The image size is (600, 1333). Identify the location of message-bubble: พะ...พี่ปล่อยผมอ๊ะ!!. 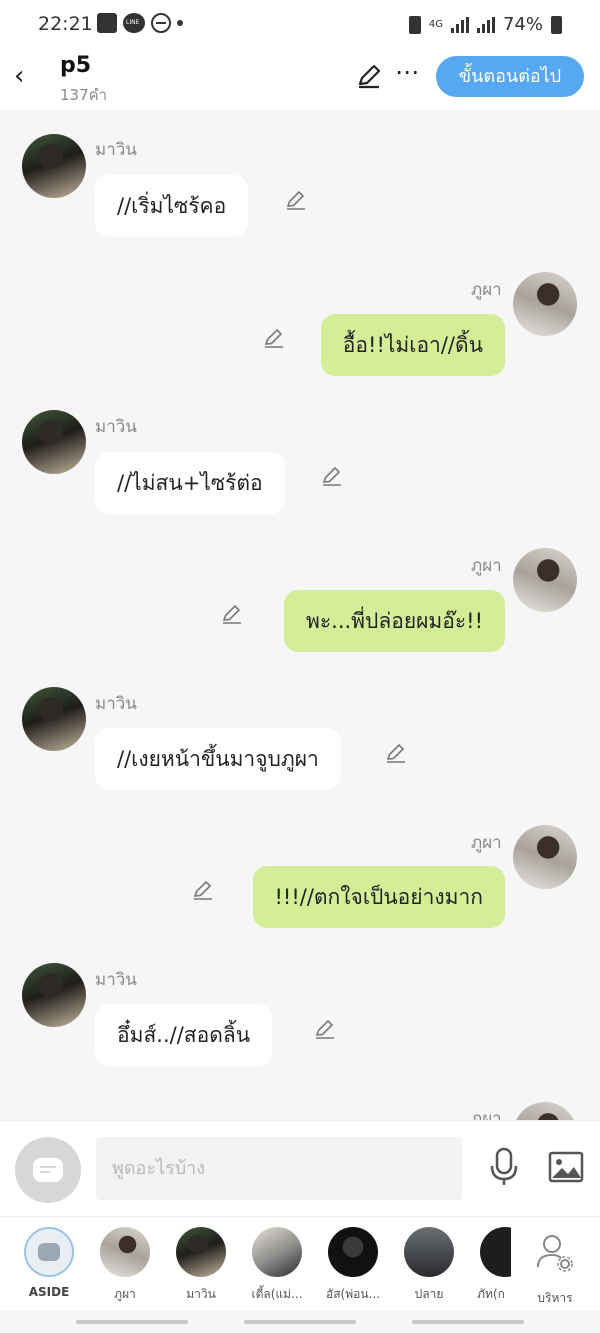
(394, 621).